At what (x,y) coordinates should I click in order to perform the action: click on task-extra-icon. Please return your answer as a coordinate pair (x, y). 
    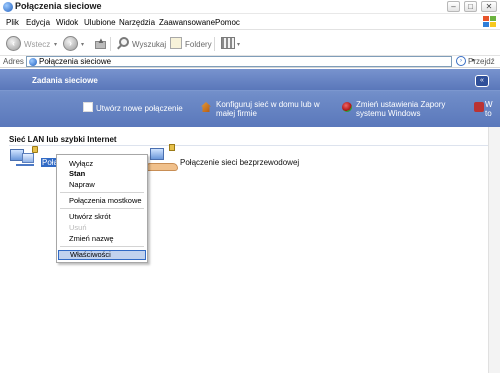
    Looking at the image, I should click on (479, 107).